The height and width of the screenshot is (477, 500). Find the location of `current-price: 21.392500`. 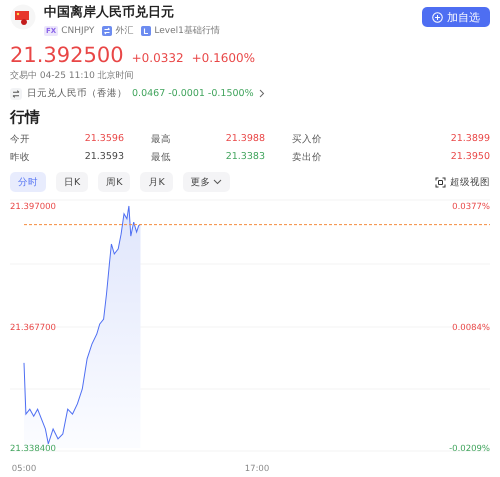

current-price: 21.392500 is located at coordinates (67, 55).